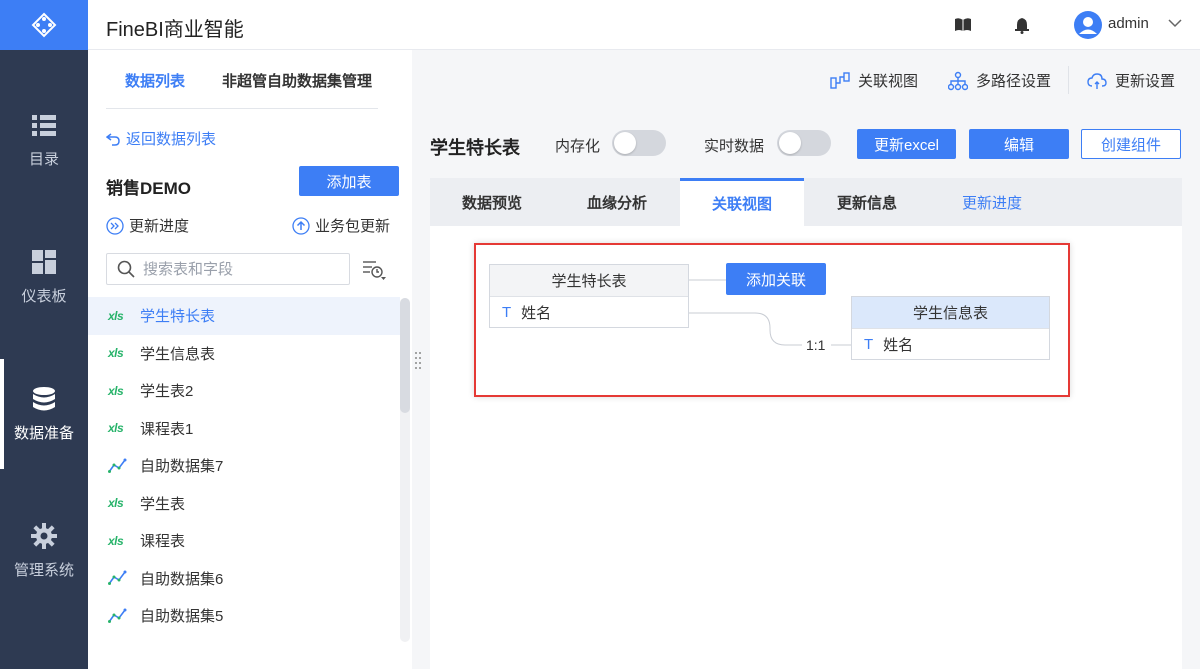  I want to click on update-excel-button: 更新excel, so click(906, 144).